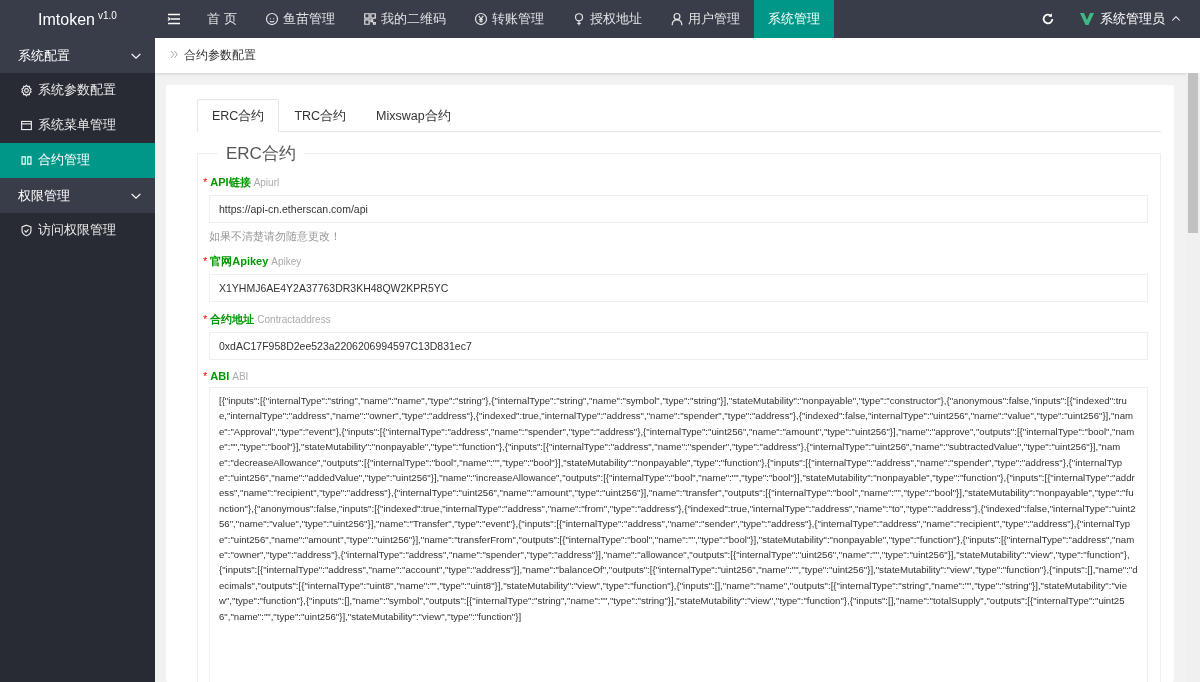  I want to click on version-label: v1.0, so click(107, 15).